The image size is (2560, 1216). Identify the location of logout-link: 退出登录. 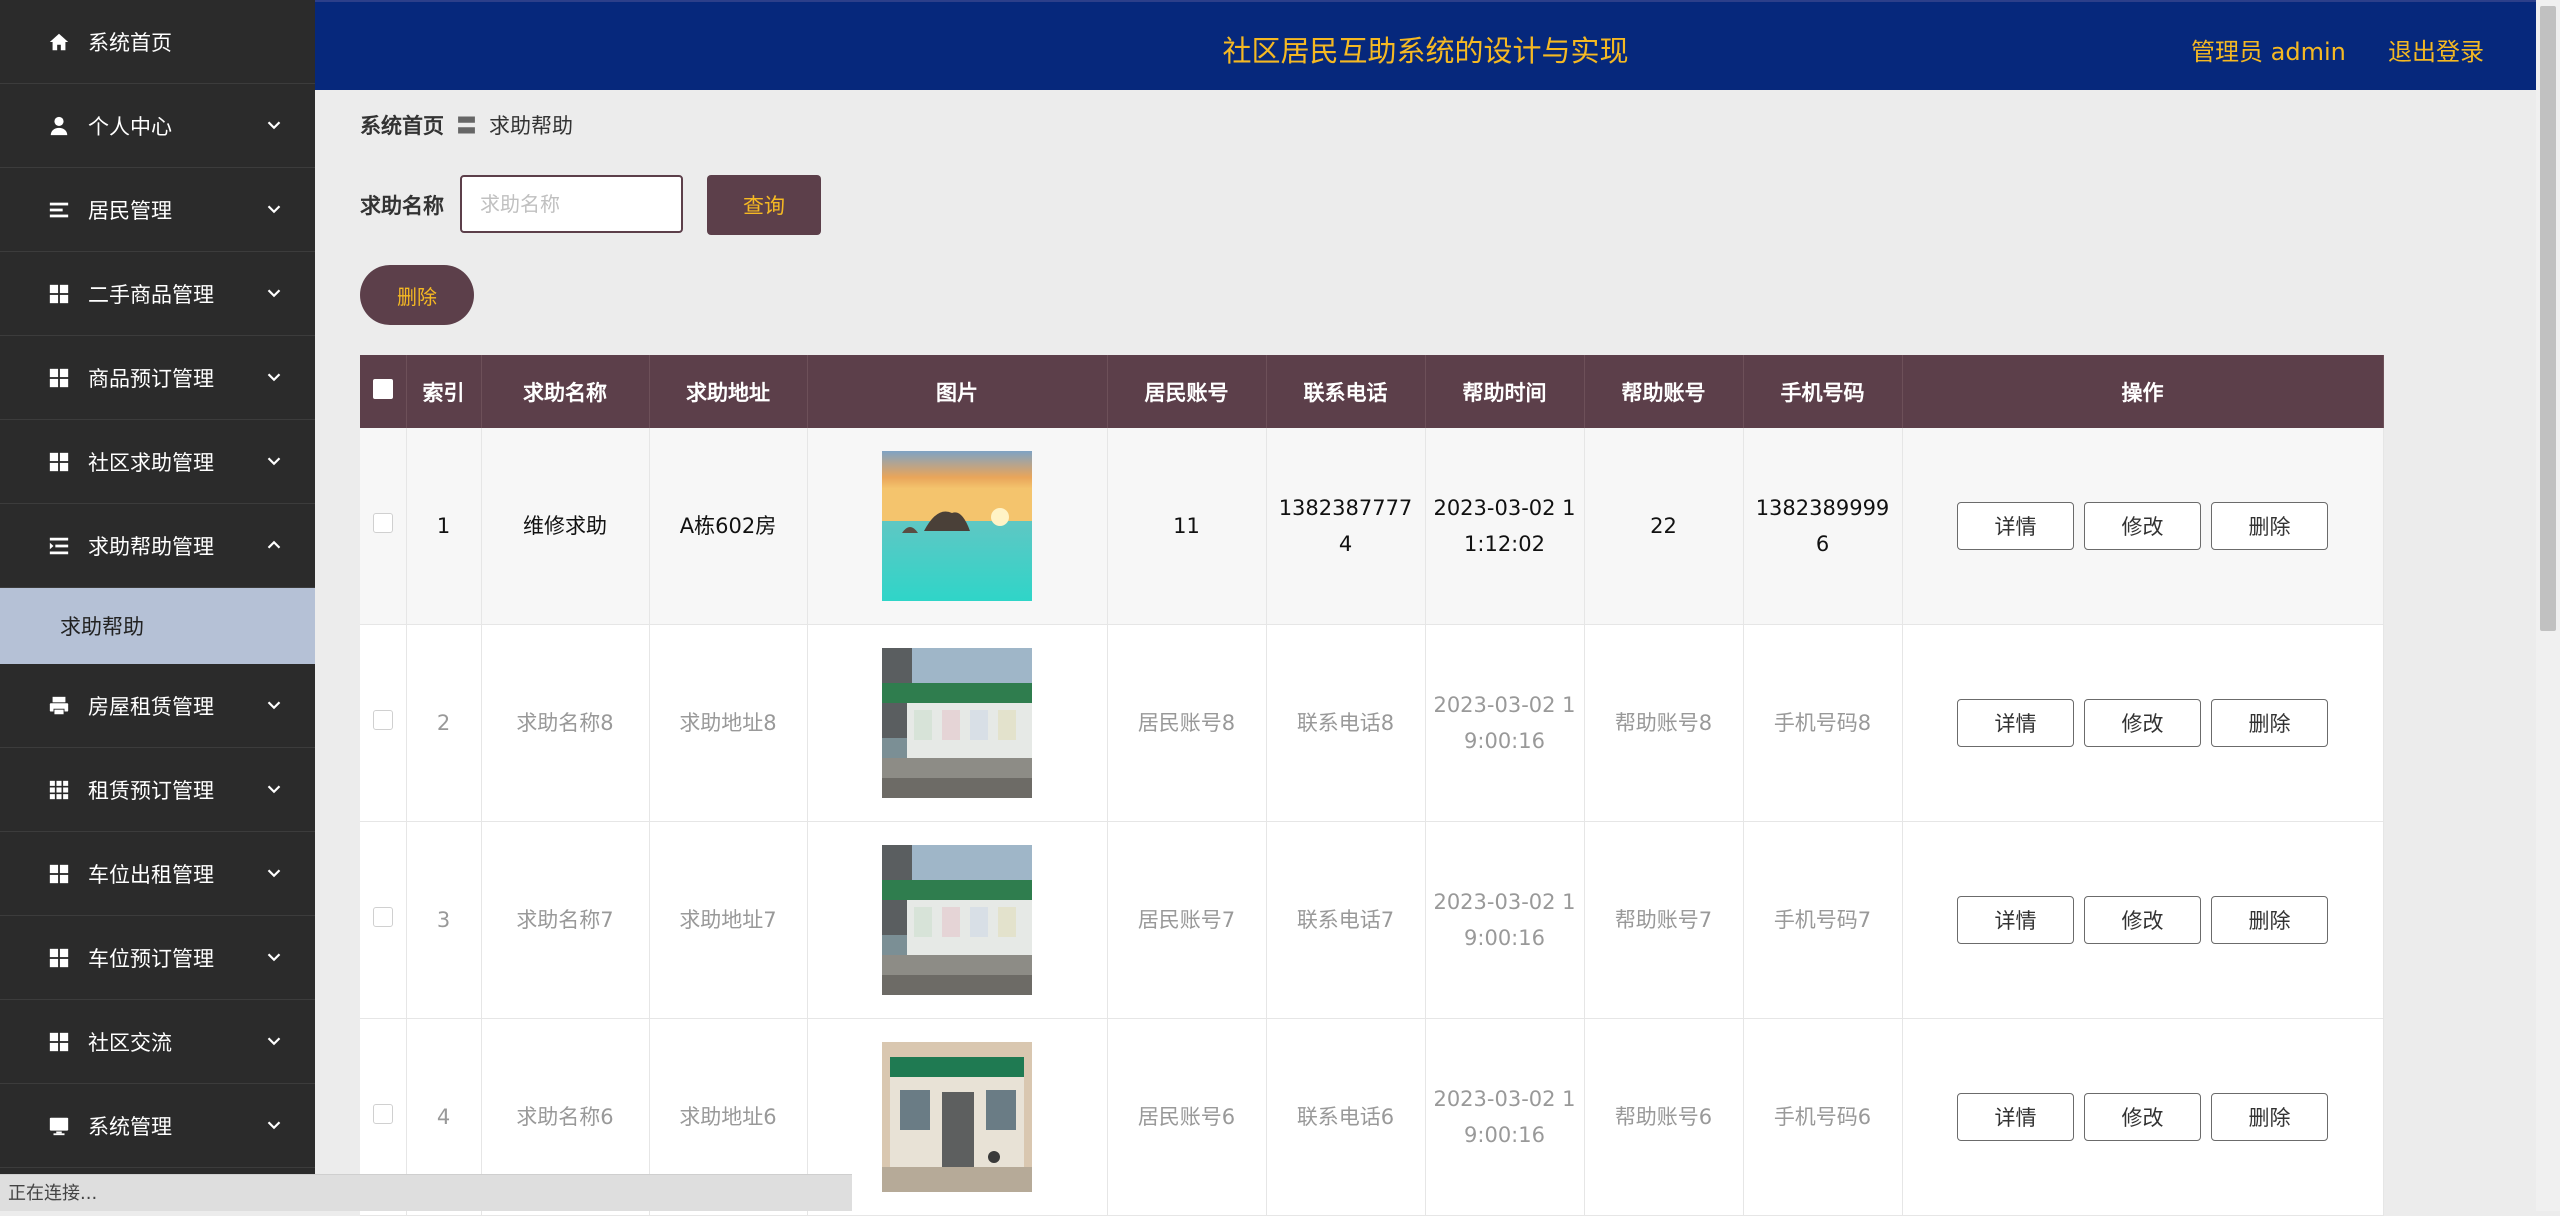
(2436, 49).